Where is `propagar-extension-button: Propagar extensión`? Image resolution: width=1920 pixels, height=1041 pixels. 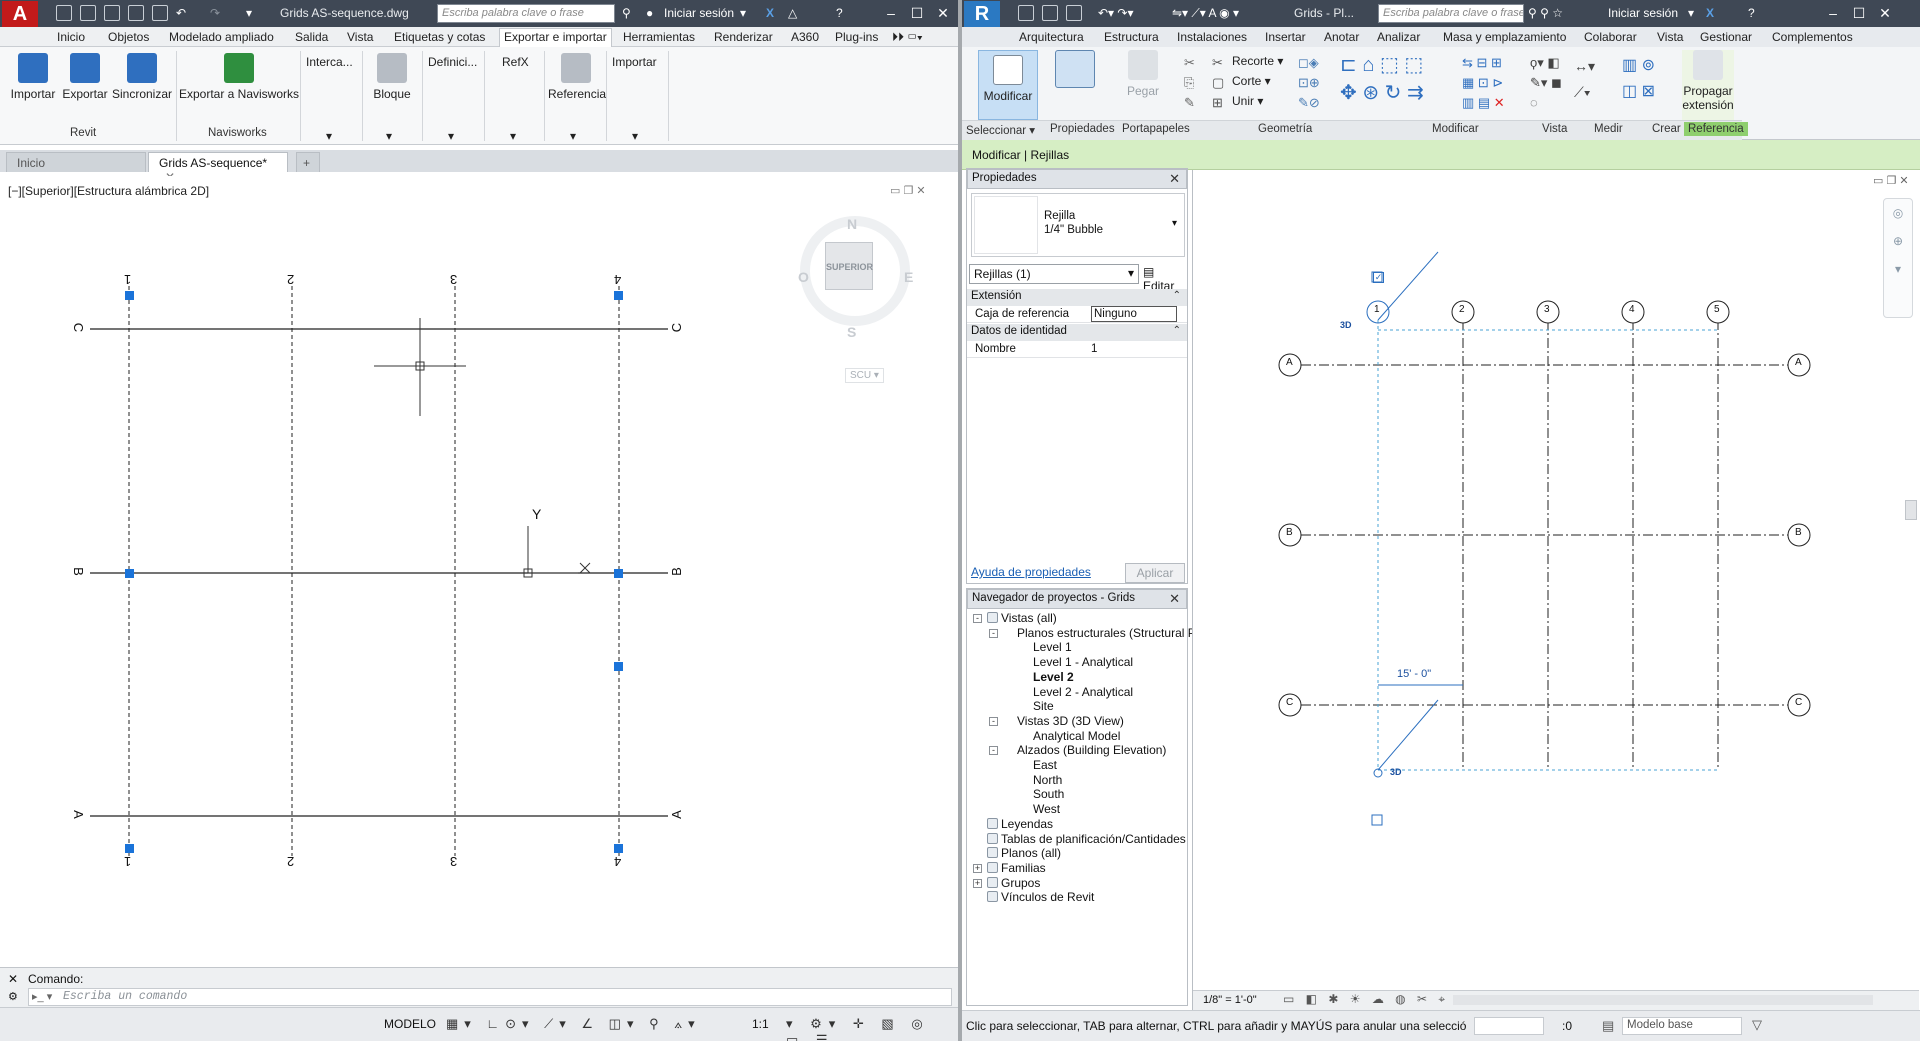 propagar-extension-button: Propagar extensión is located at coordinates (1708, 85).